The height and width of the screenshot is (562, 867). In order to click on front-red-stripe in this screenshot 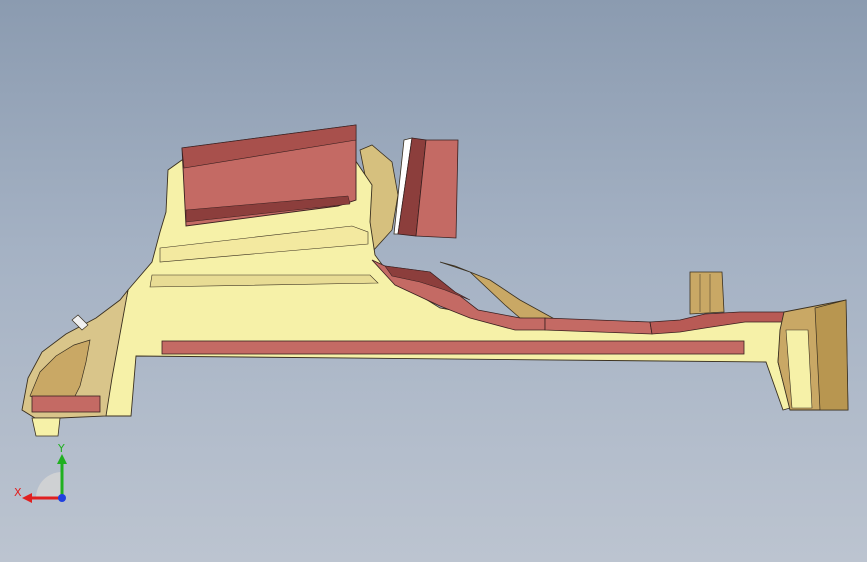, I will do `click(66, 404)`.